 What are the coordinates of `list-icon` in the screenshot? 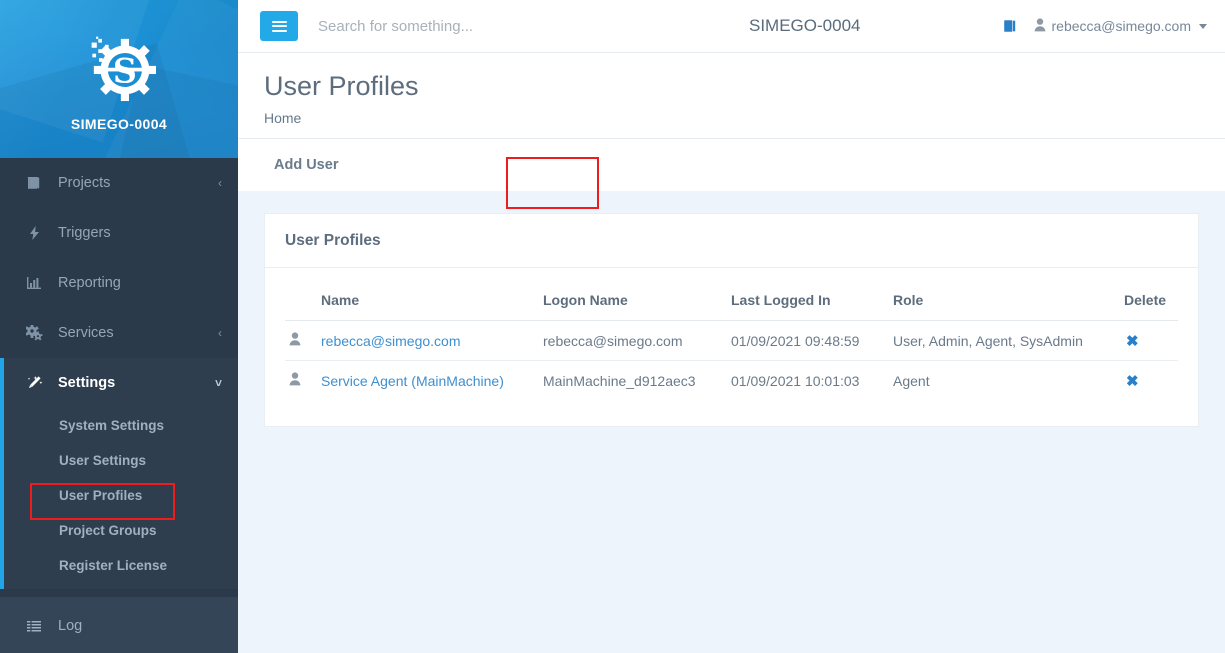 It's located at (36, 626).